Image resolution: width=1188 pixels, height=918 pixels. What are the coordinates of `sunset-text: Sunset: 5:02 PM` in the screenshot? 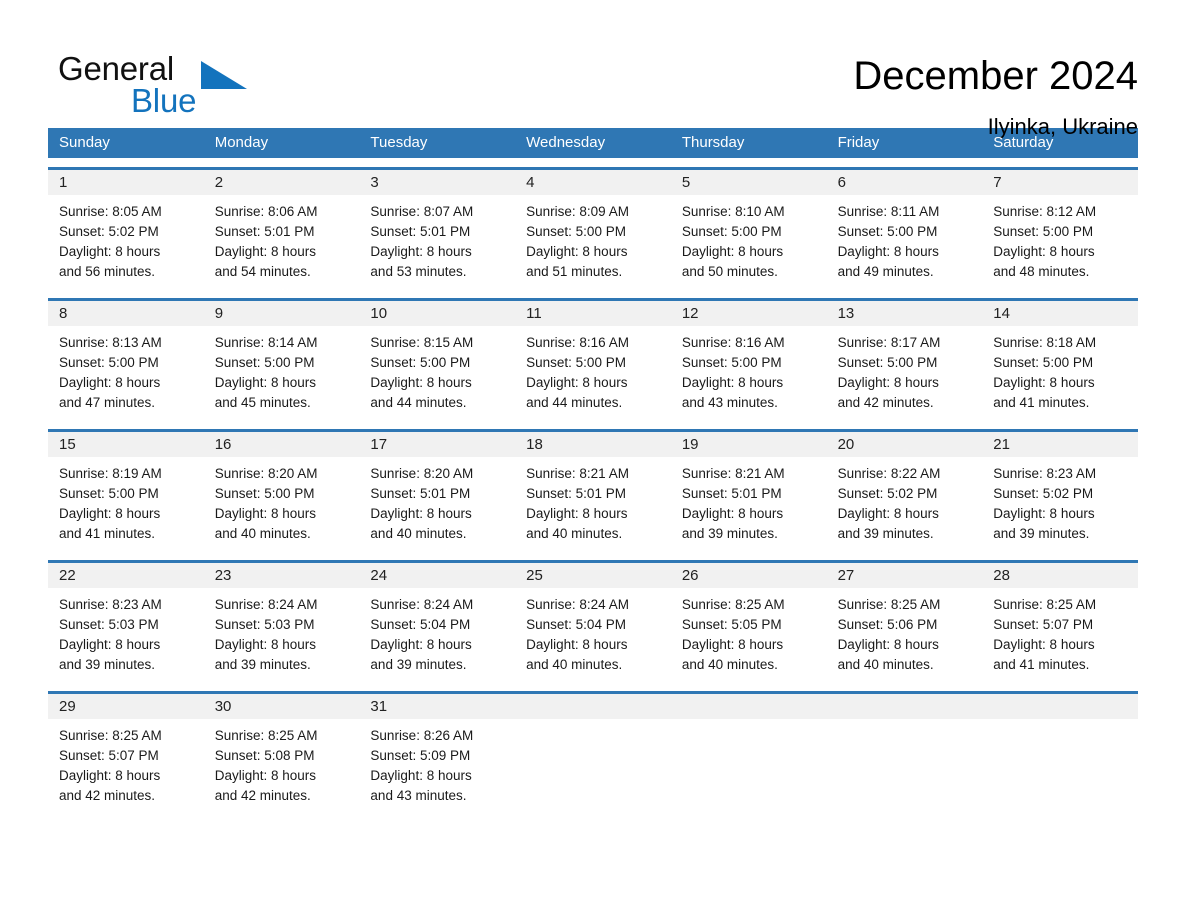 It's located at (1043, 493).